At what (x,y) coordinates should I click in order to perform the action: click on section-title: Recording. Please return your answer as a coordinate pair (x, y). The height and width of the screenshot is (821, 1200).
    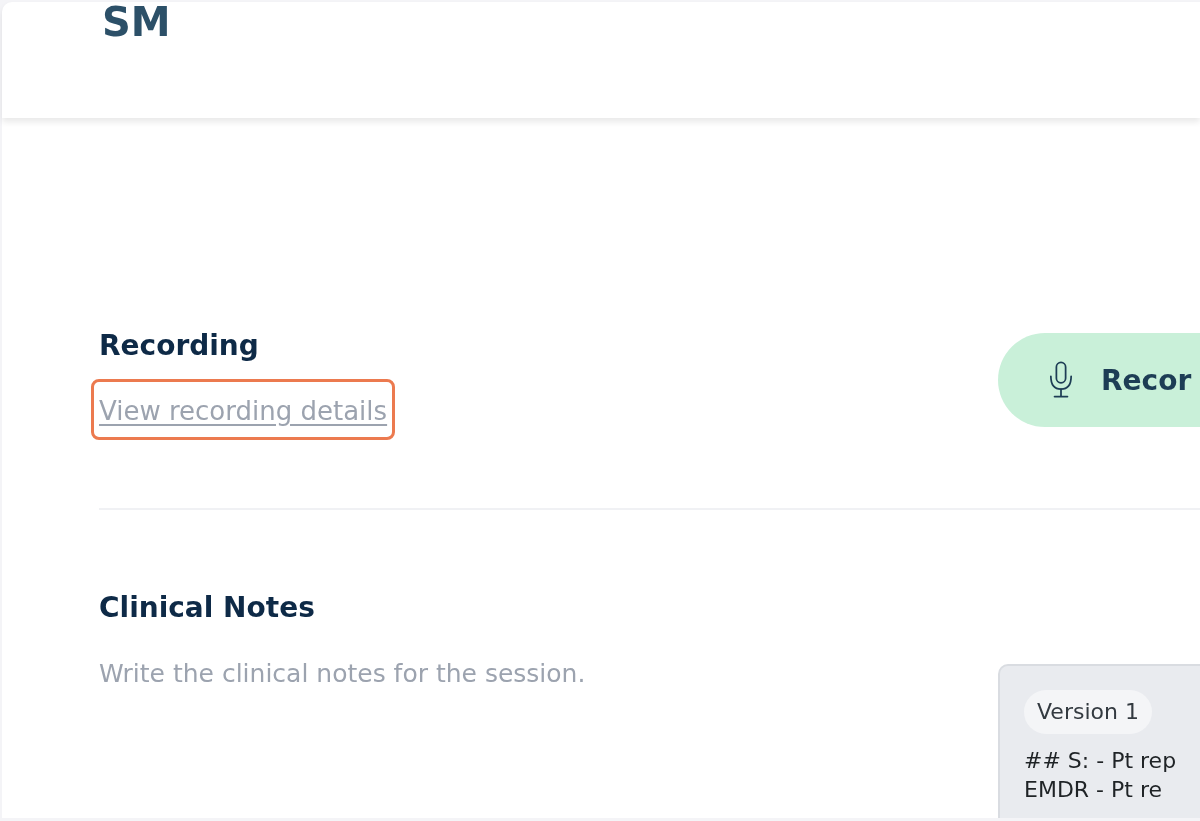
    Looking at the image, I should click on (179, 346).